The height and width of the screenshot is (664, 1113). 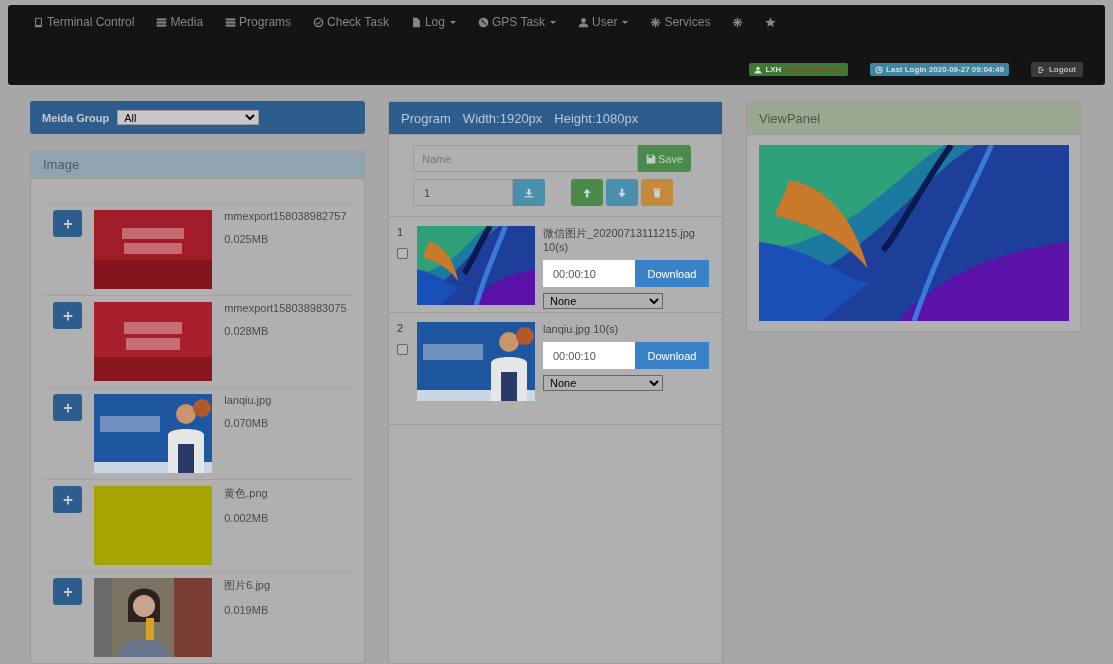 What do you see at coordinates (76, 117) in the screenshot?
I see `group-label: Meida Group` at bounding box center [76, 117].